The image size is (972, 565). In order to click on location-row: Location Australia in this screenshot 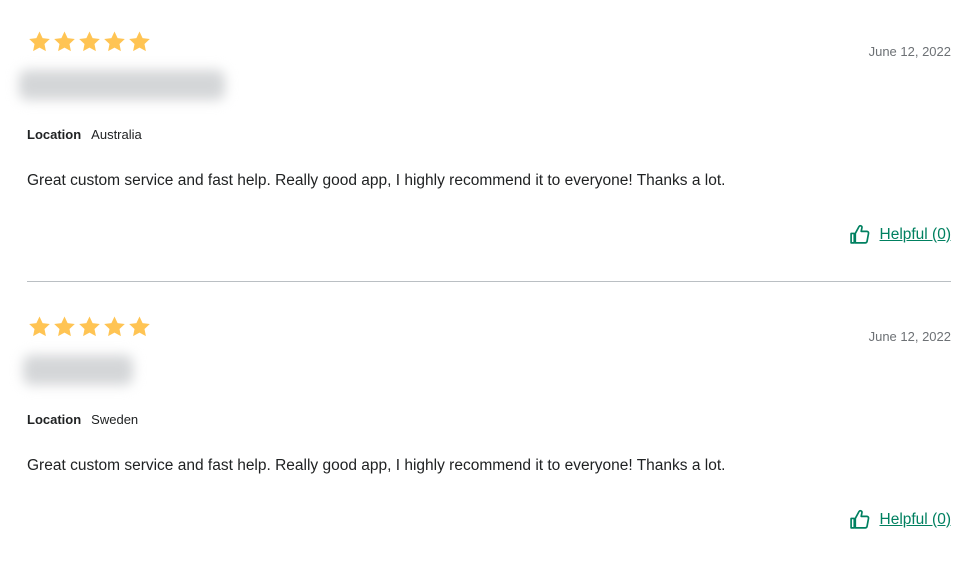, I will do `click(84, 134)`.